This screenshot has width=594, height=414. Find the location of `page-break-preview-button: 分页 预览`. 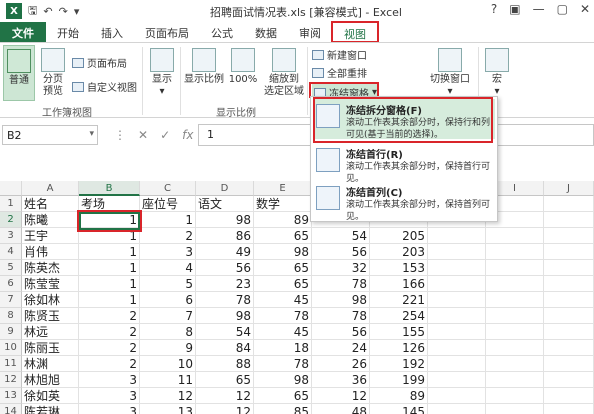

page-break-preview-button: 分页 预览 is located at coordinates (53, 73).